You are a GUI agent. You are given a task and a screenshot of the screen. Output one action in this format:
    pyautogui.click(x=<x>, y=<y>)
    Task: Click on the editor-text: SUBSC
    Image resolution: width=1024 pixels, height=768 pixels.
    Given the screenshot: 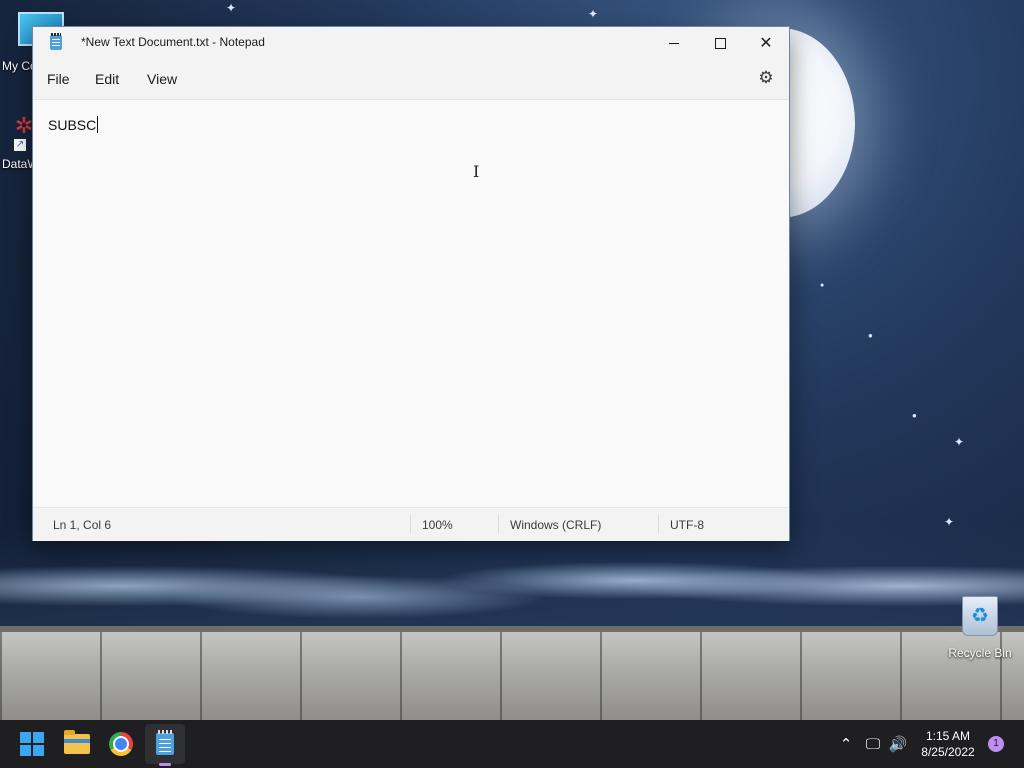 What is the action you would take?
    pyautogui.click(x=72, y=125)
    